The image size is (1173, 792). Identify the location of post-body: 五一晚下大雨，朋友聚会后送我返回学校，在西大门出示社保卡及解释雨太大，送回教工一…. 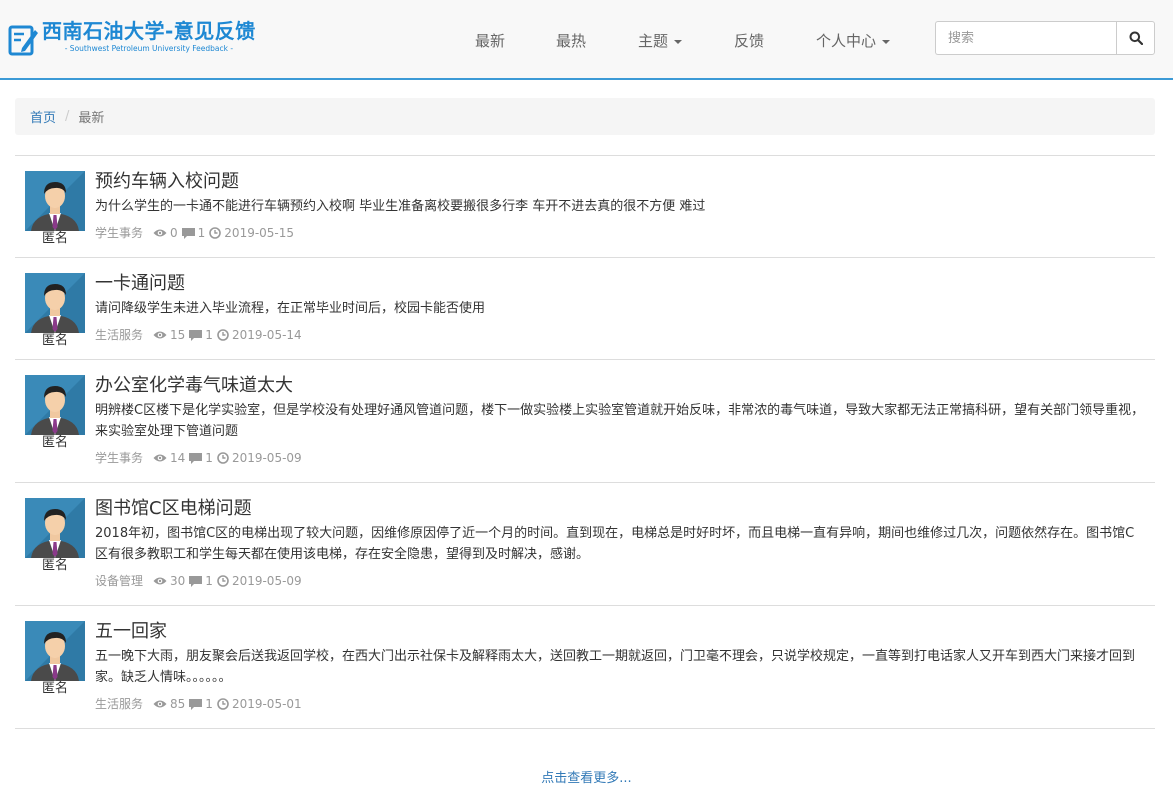
(615, 667).